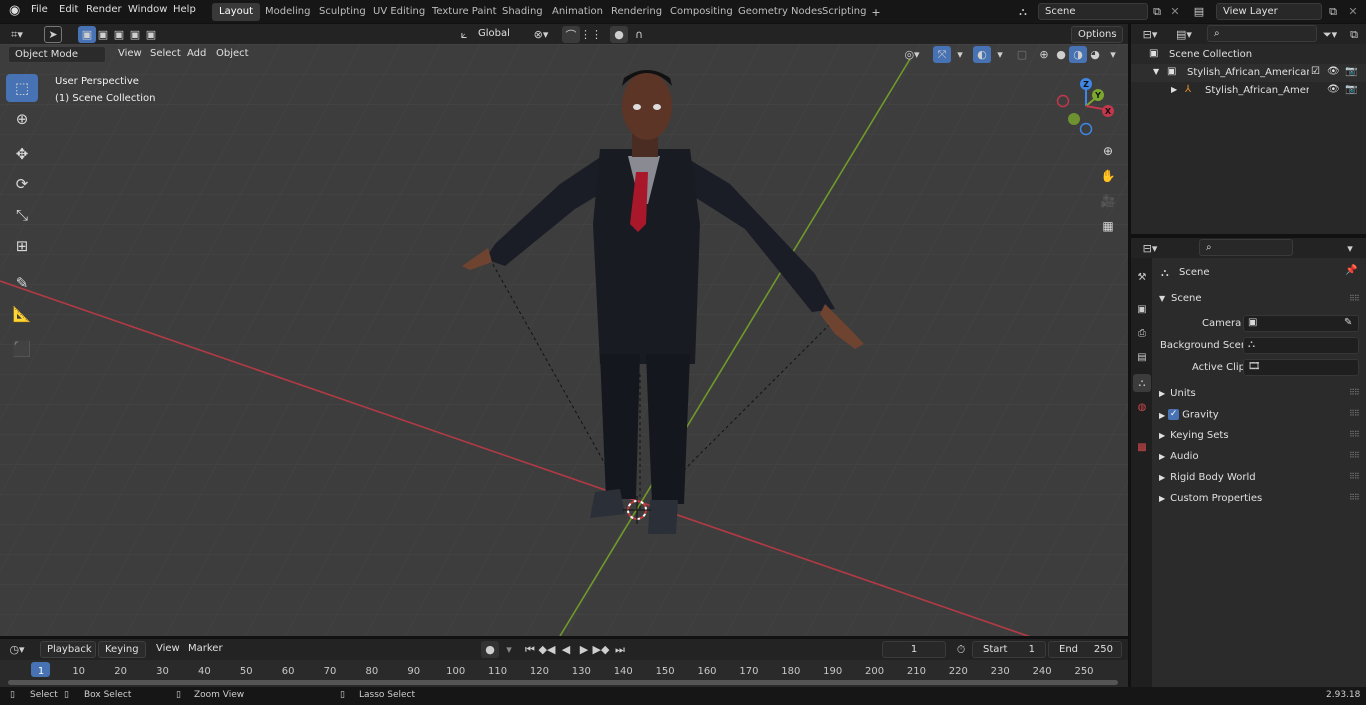  What do you see at coordinates (1333, 11) in the screenshot?
I see `new-view-layer-icon: ⧉` at bounding box center [1333, 11].